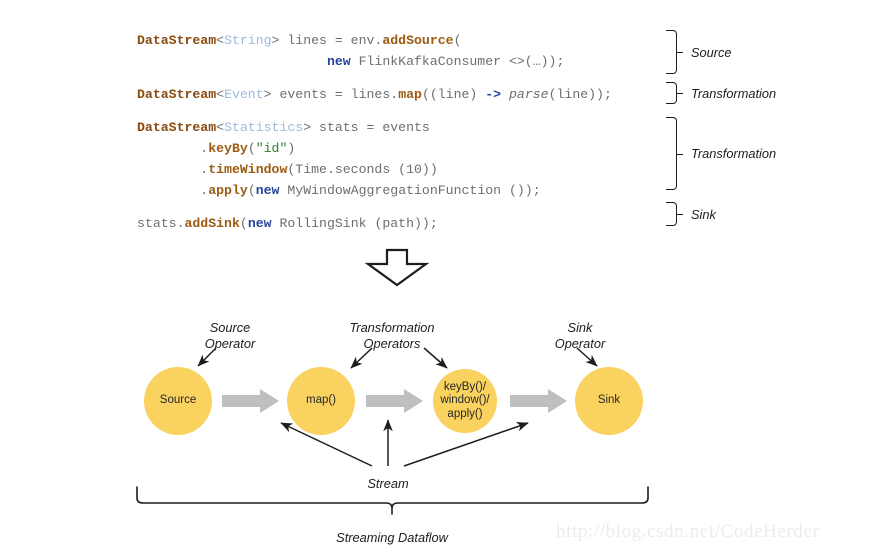 This screenshot has height=553, width=876. I want to click on operator-label: Source, so click(178, 400).